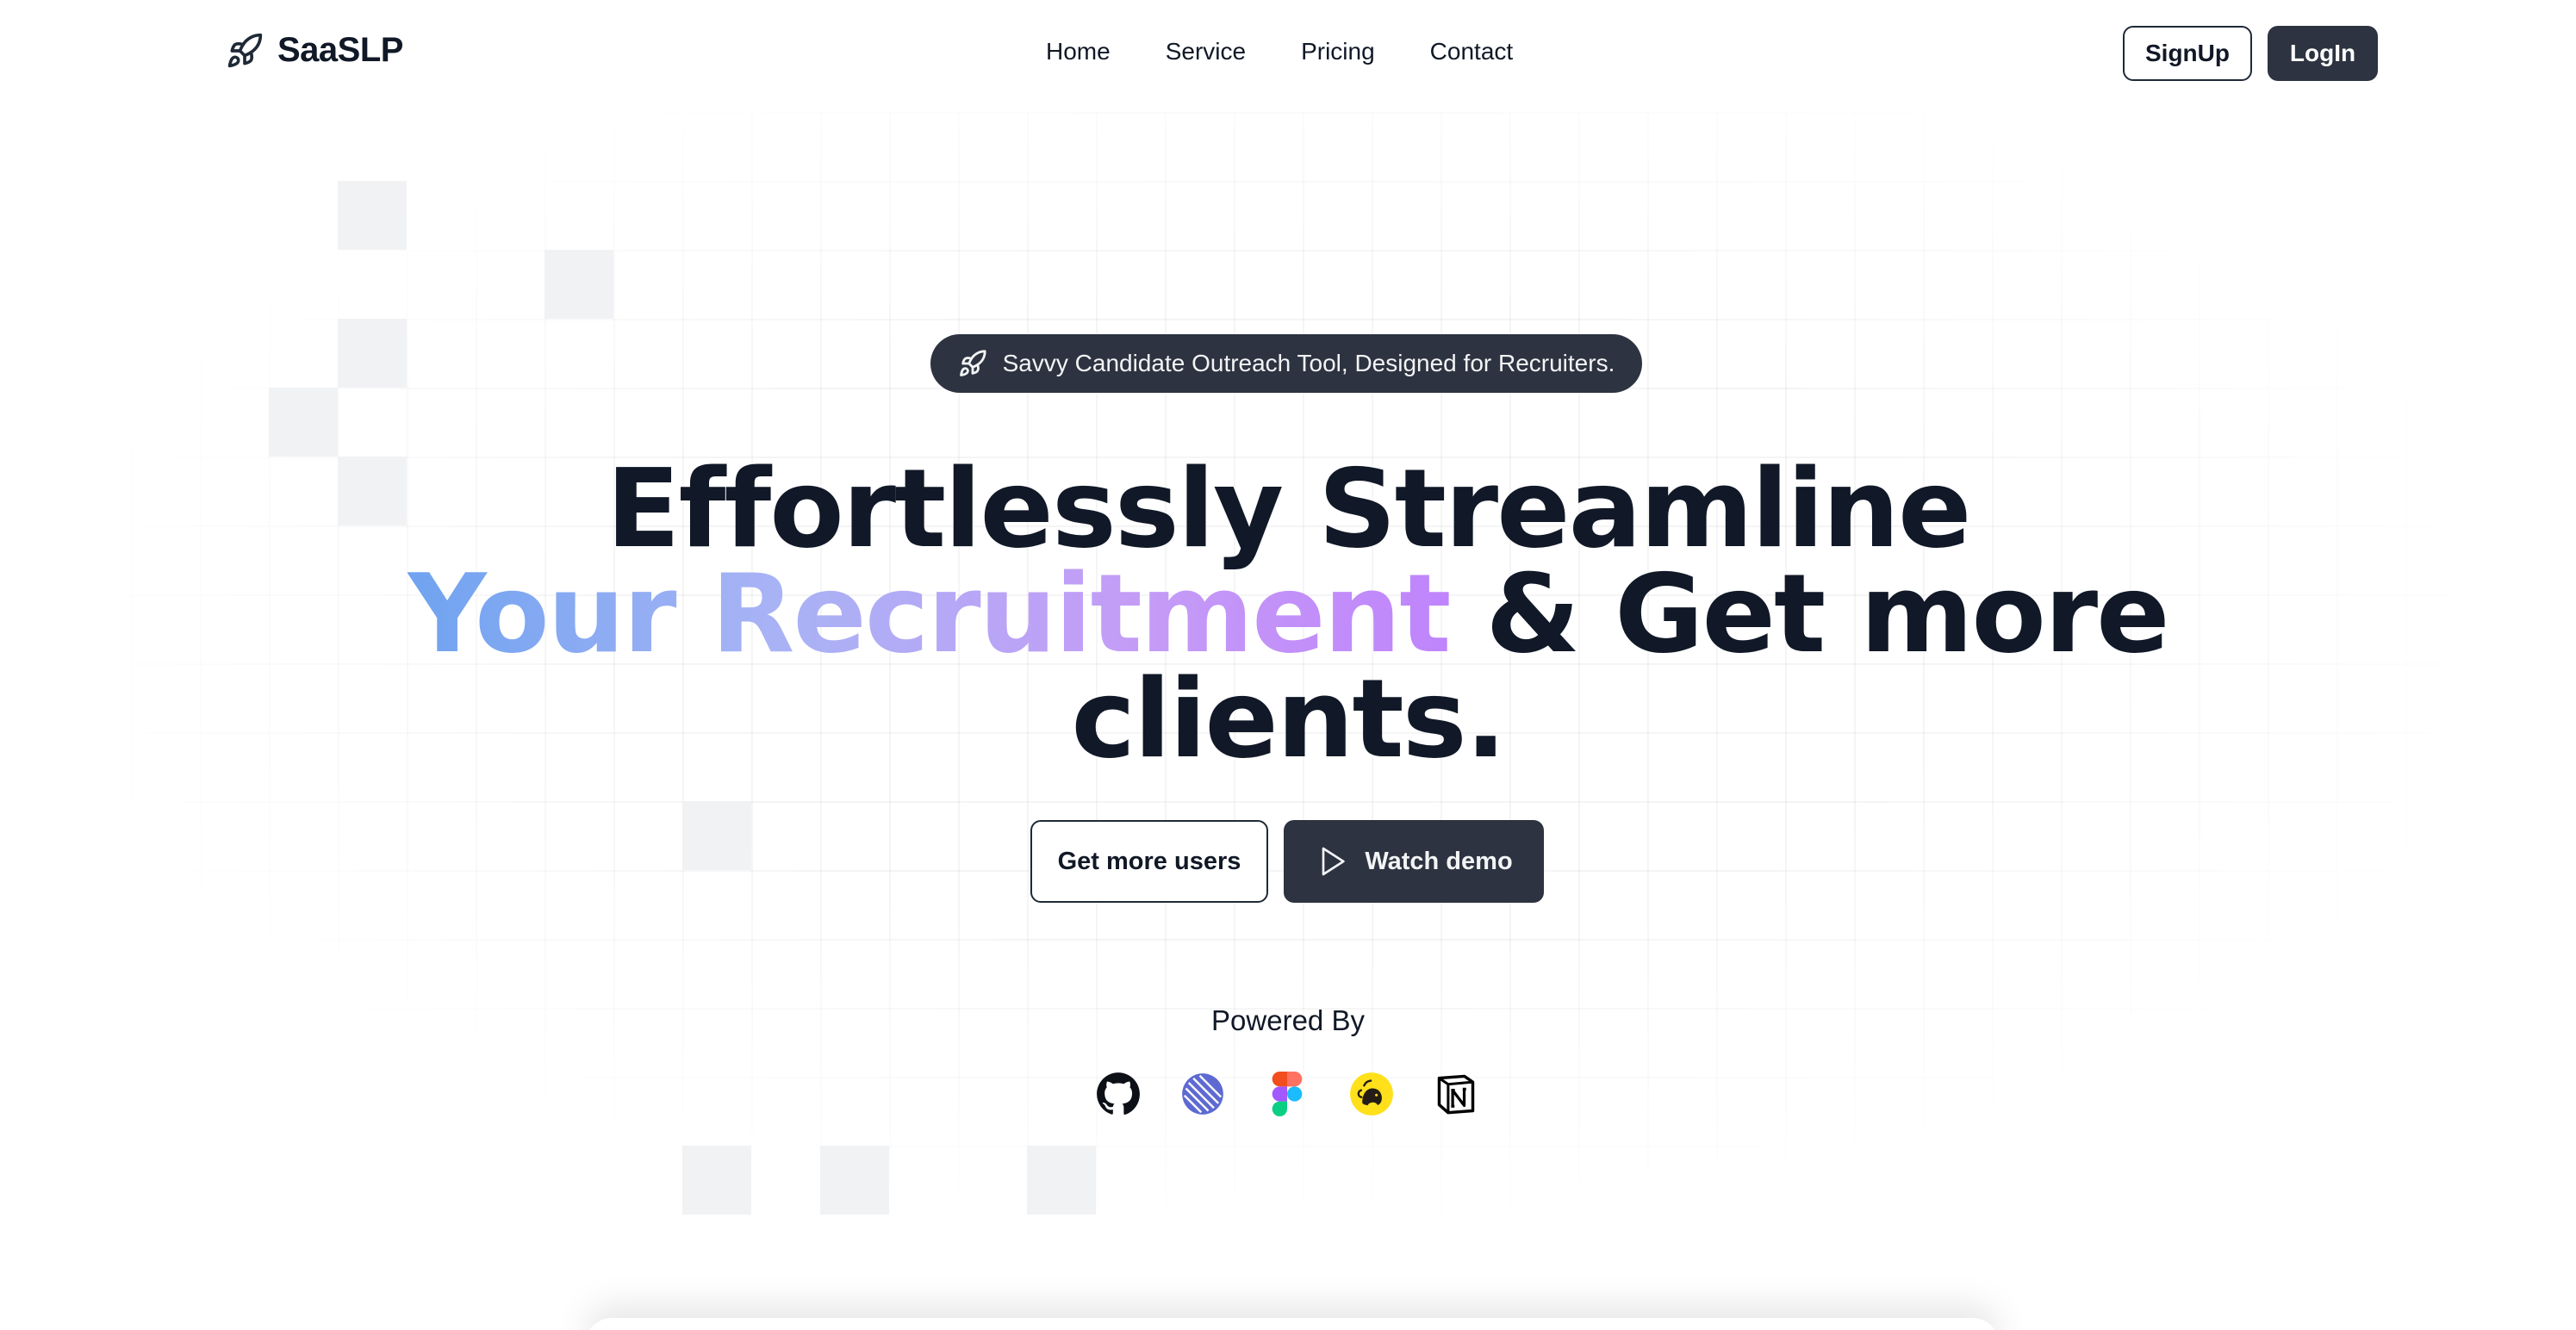 The image size is (2576, 1330). I want to click on watch-demo-button: Watch demo, so click(1414, 861).